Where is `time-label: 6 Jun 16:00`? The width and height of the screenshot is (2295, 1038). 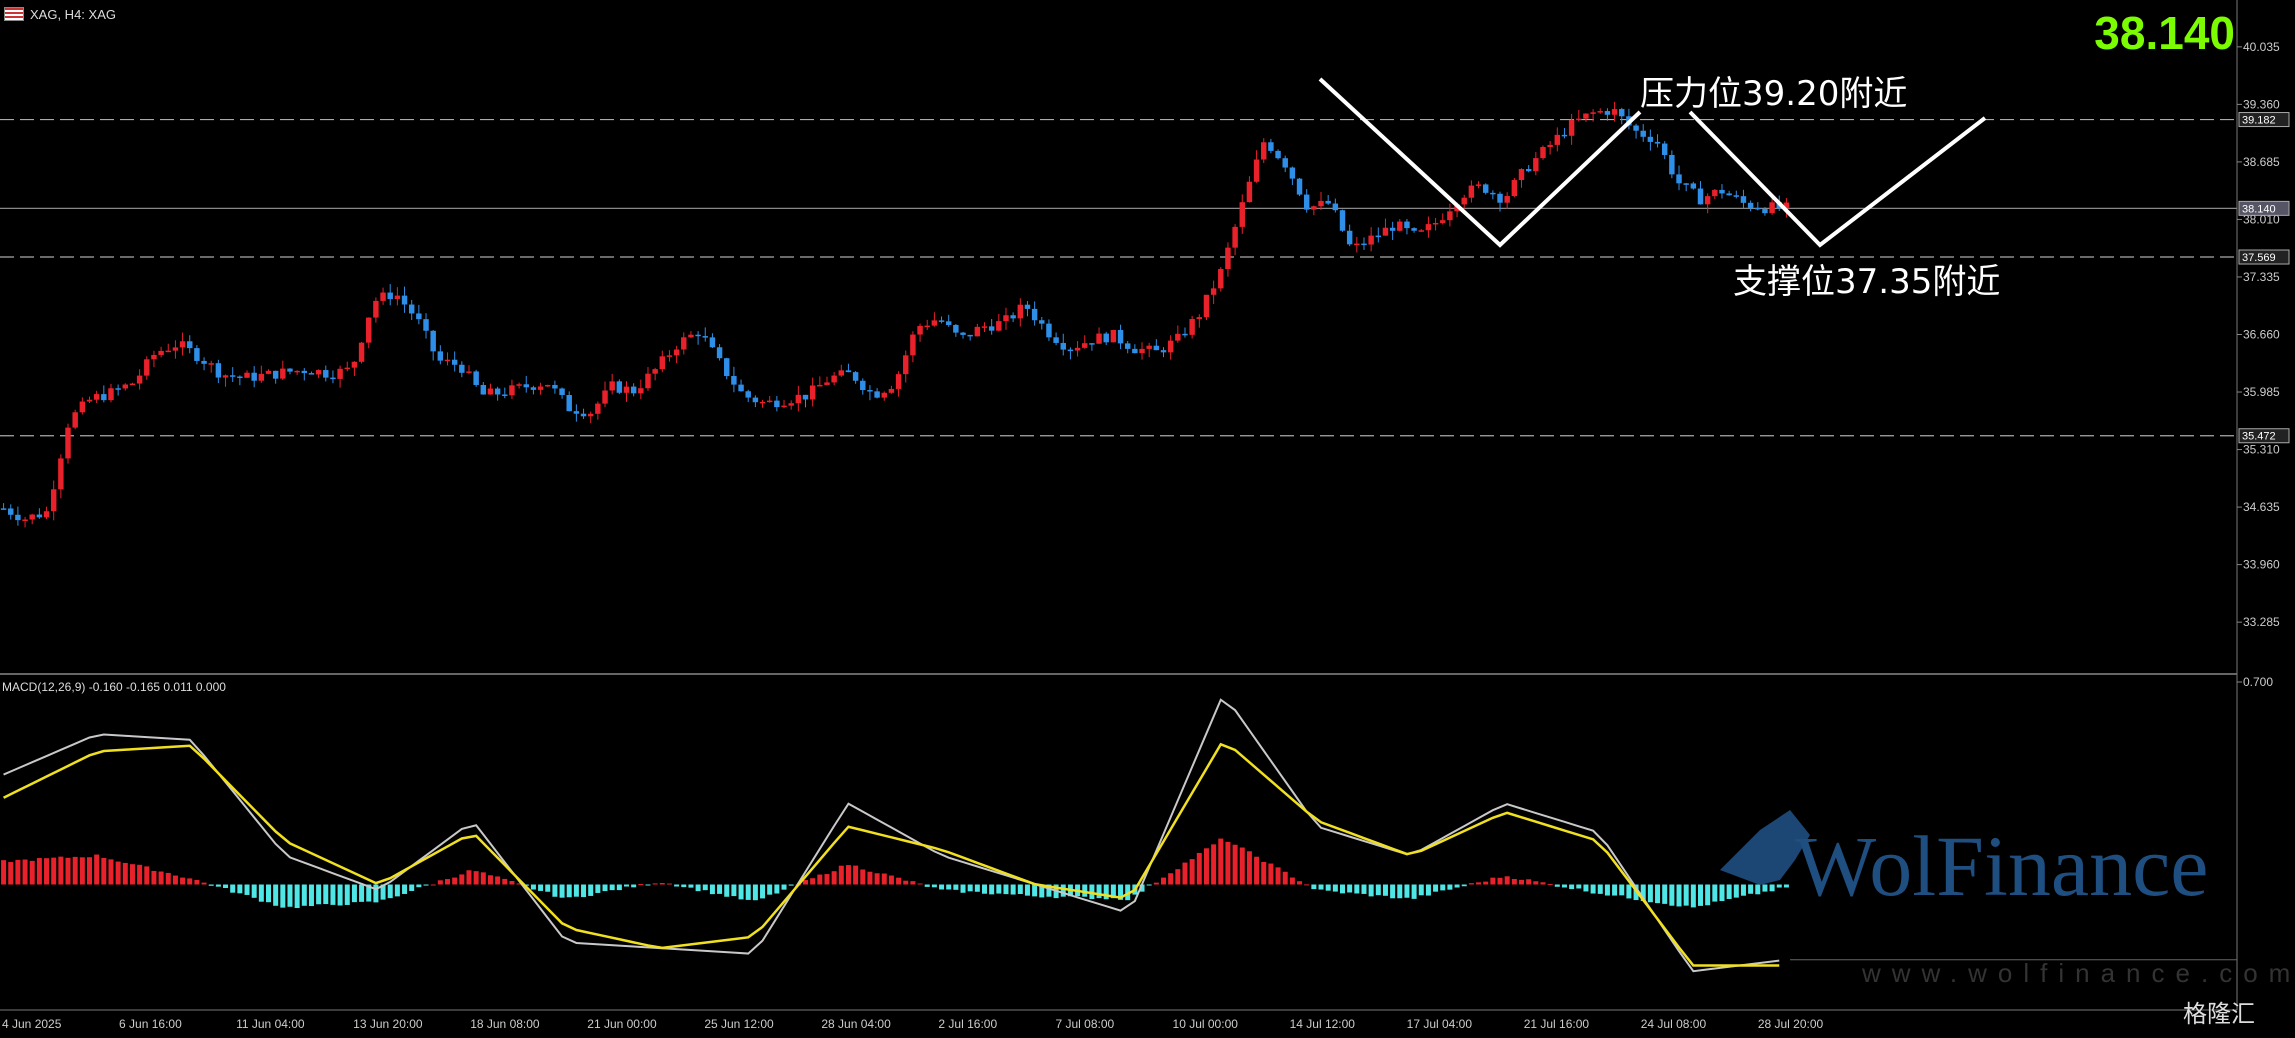
time-label: 6 Jun 16:00 is located at coordinates (150, 1024).